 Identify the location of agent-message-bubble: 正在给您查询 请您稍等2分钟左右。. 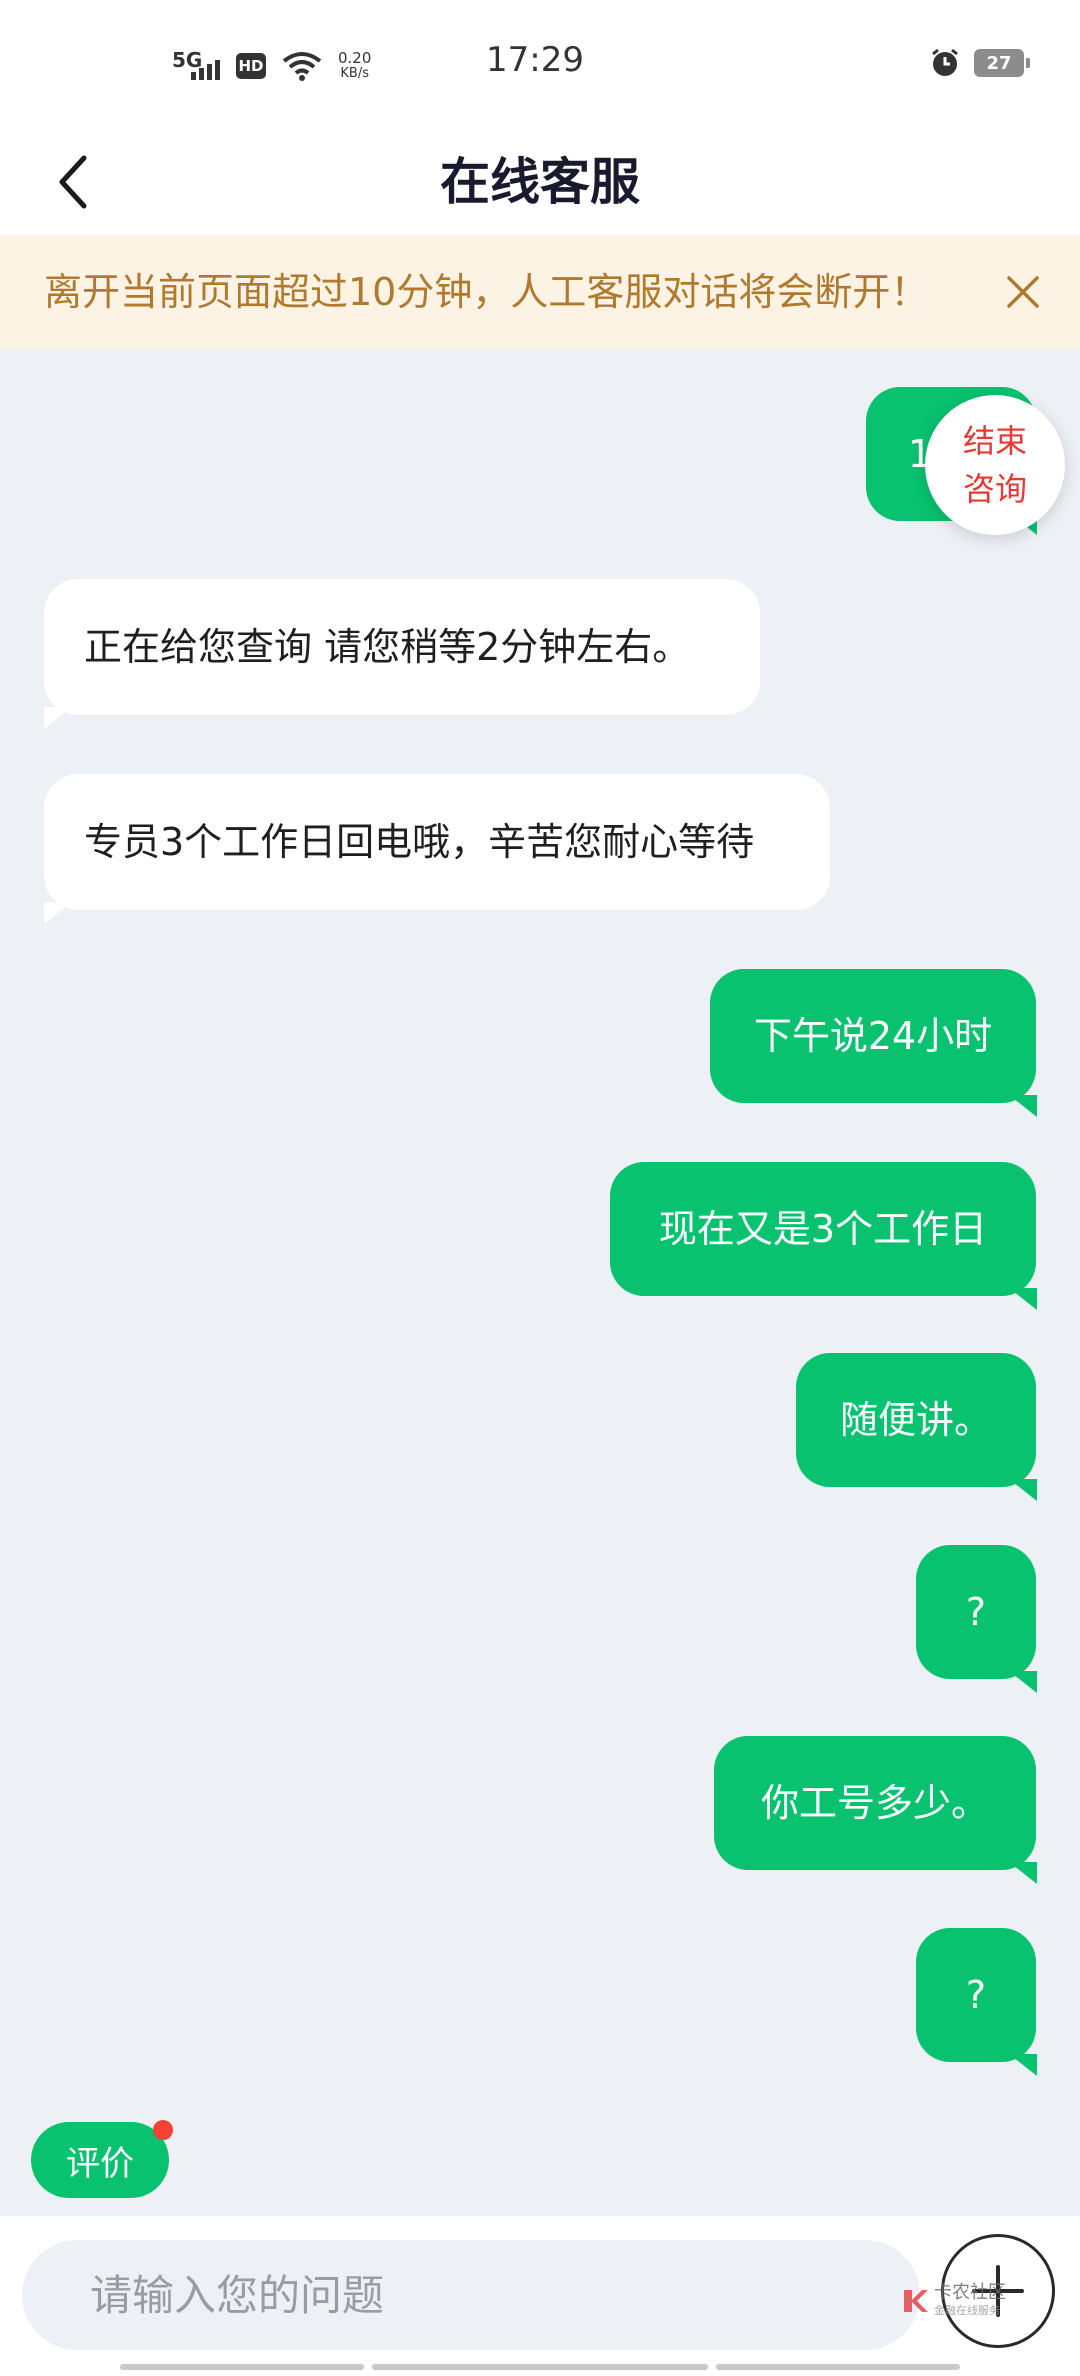
(402, 654).